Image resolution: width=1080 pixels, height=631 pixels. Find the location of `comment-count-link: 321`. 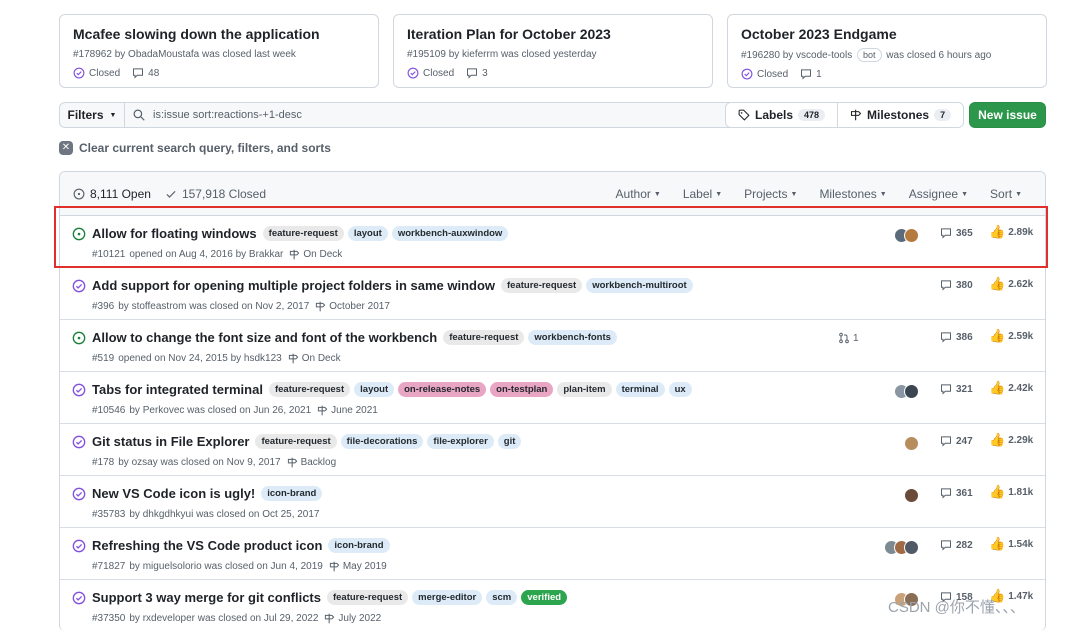

comment-count-link: 321 is located at coordinates (956, 389).